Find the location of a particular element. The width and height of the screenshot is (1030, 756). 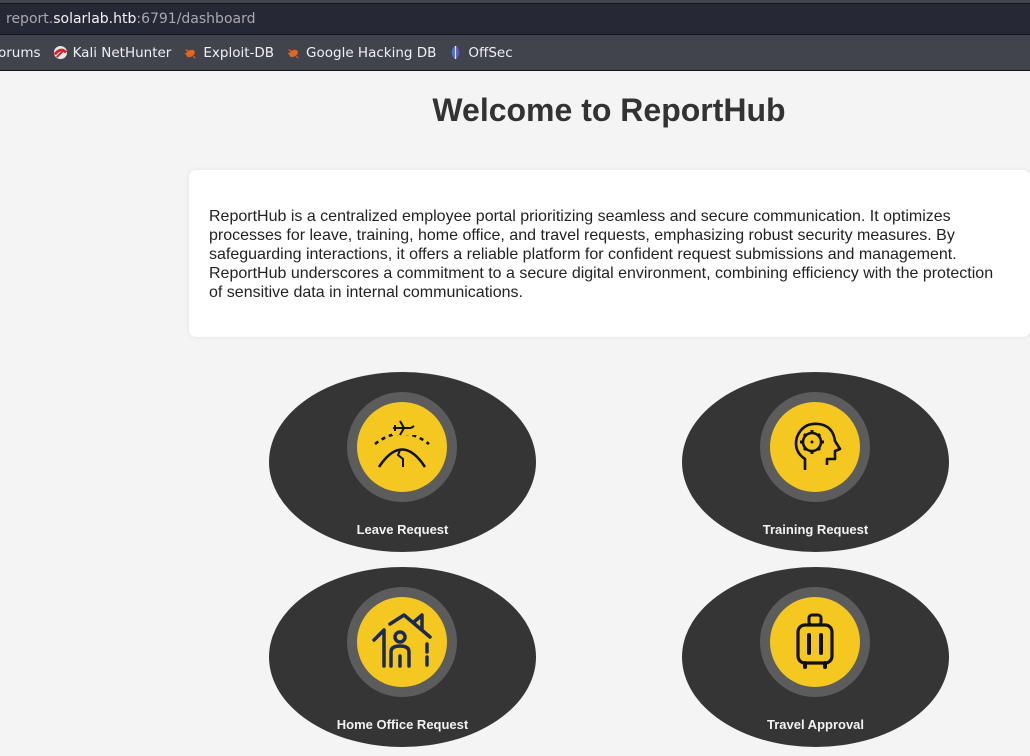

card-label: Training Request is located at coordinates (815, 529).